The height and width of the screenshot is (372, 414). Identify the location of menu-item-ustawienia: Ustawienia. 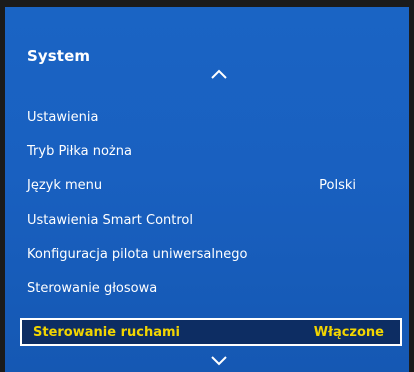
(209, 117).